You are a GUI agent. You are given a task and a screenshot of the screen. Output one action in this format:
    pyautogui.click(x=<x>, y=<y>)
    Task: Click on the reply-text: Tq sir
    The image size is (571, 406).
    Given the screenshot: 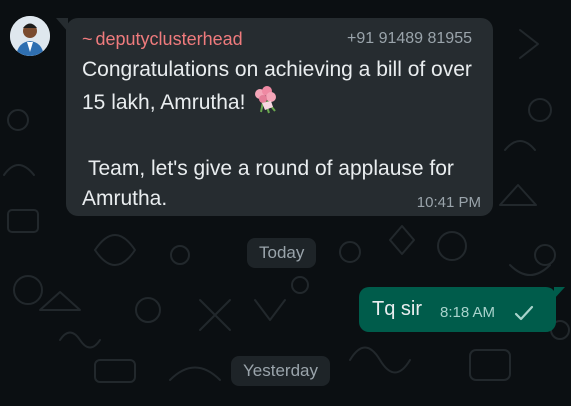 What is the action you would take?
    pyautogui.click(x=397, y=309)
    